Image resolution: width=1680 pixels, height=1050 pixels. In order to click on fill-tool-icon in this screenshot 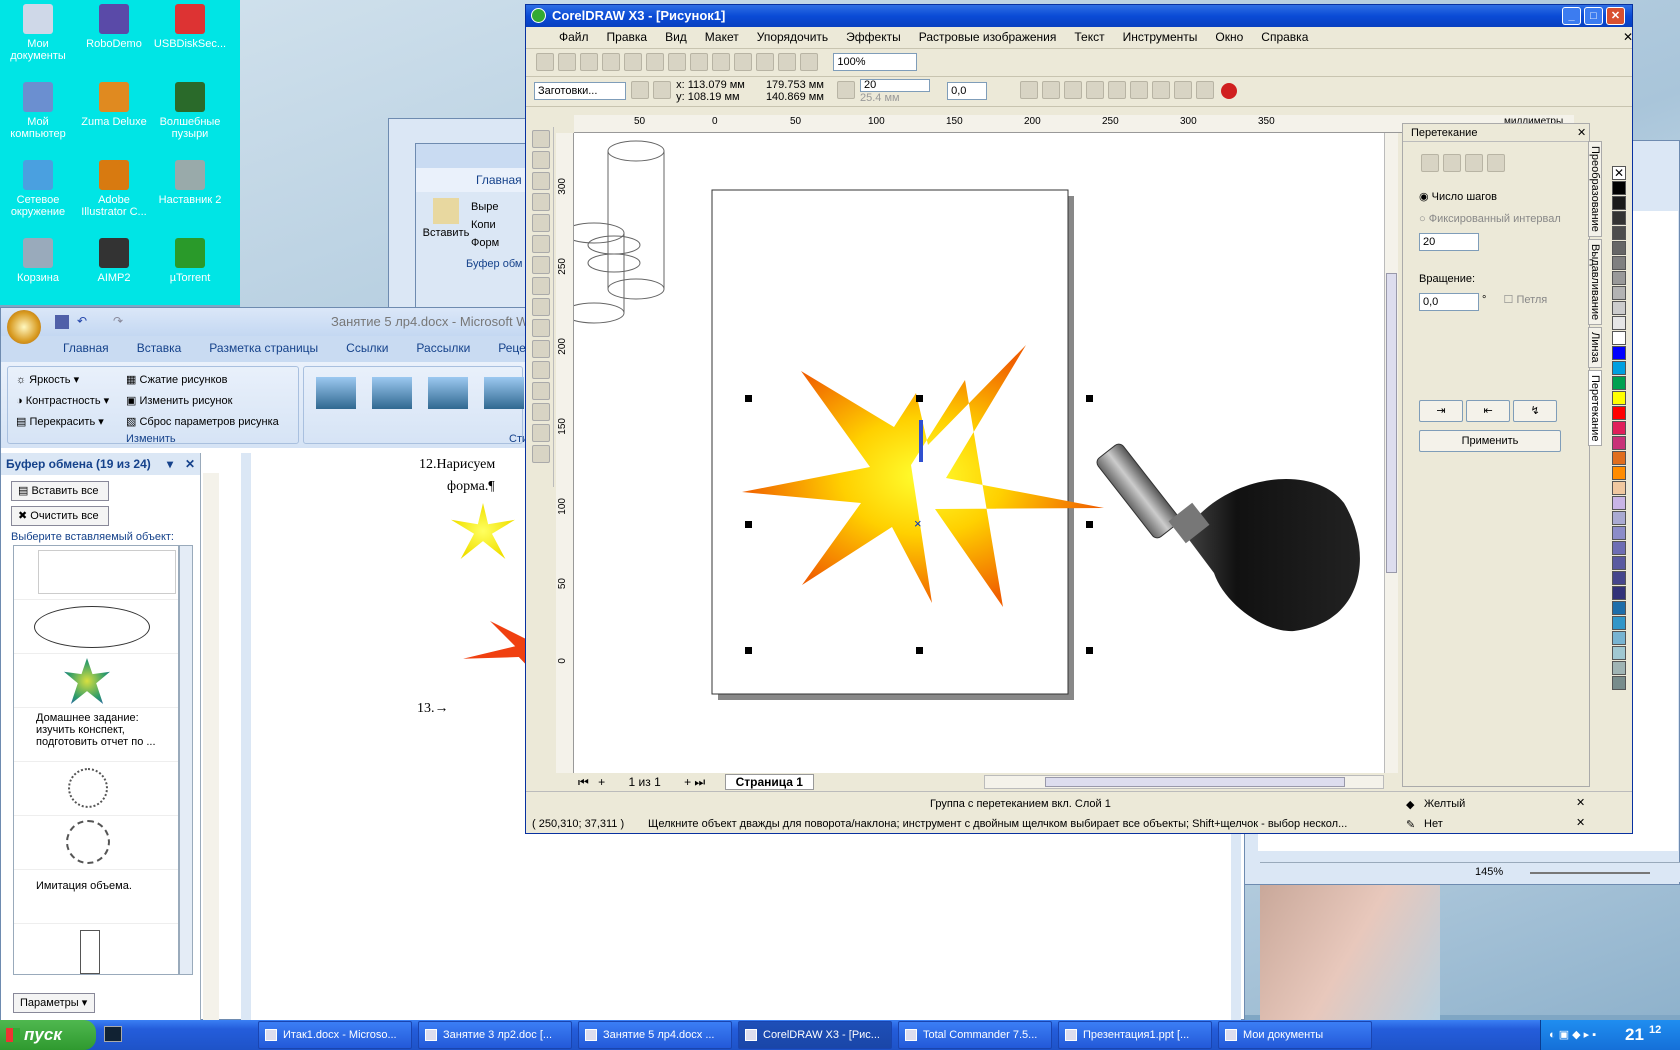, I will do `click(541, 433)`.